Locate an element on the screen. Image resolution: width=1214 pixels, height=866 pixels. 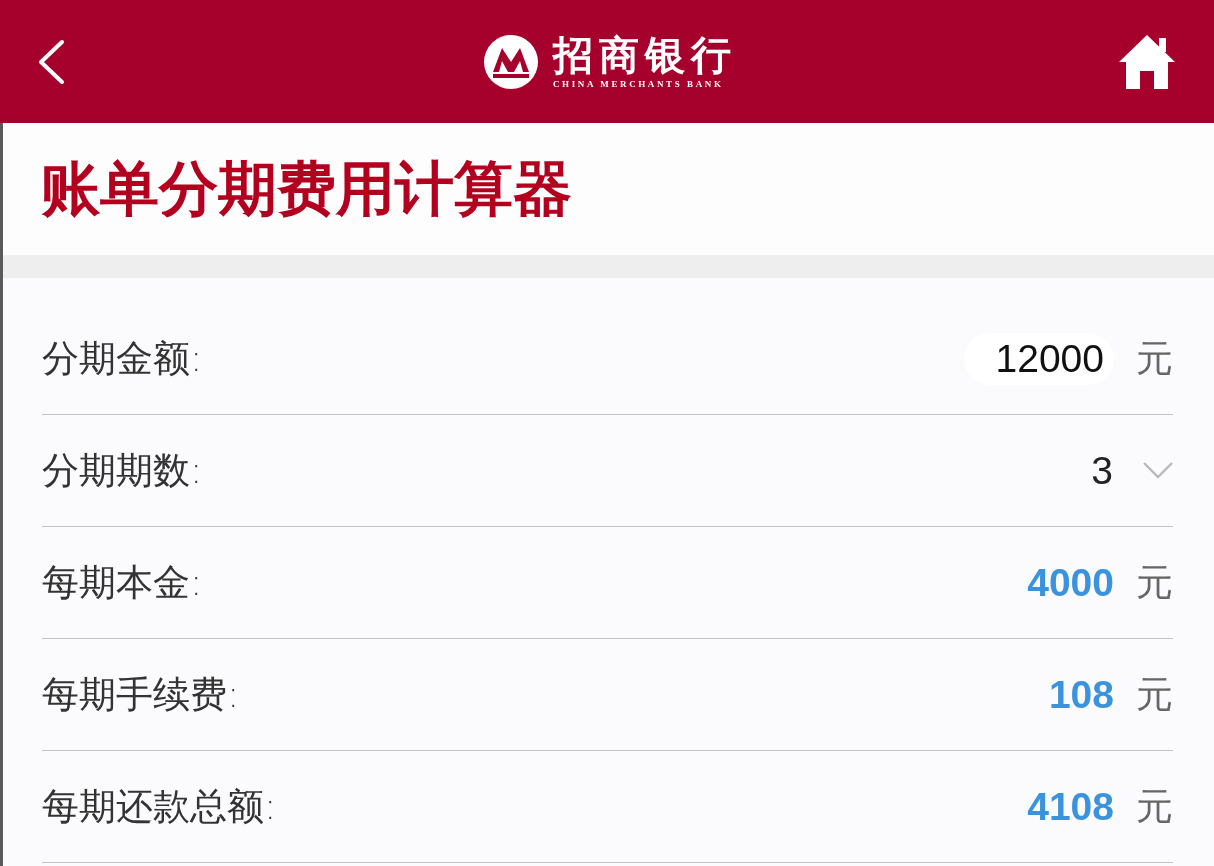
field-label: 每期本金: is located at coordinates (122, 582).